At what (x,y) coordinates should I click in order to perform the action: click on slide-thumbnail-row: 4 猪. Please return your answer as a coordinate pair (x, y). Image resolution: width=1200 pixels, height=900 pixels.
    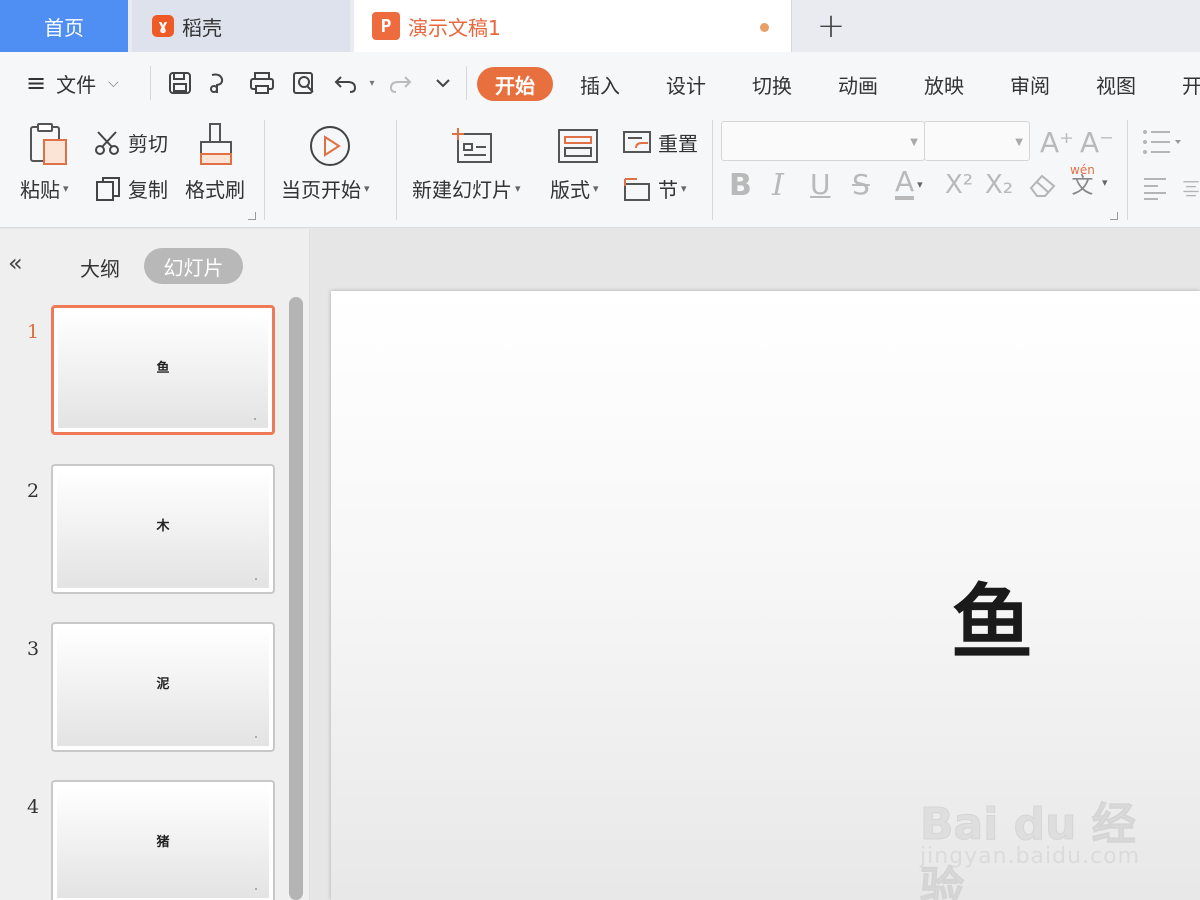
    Looking at the image, I should click on (145, 840).